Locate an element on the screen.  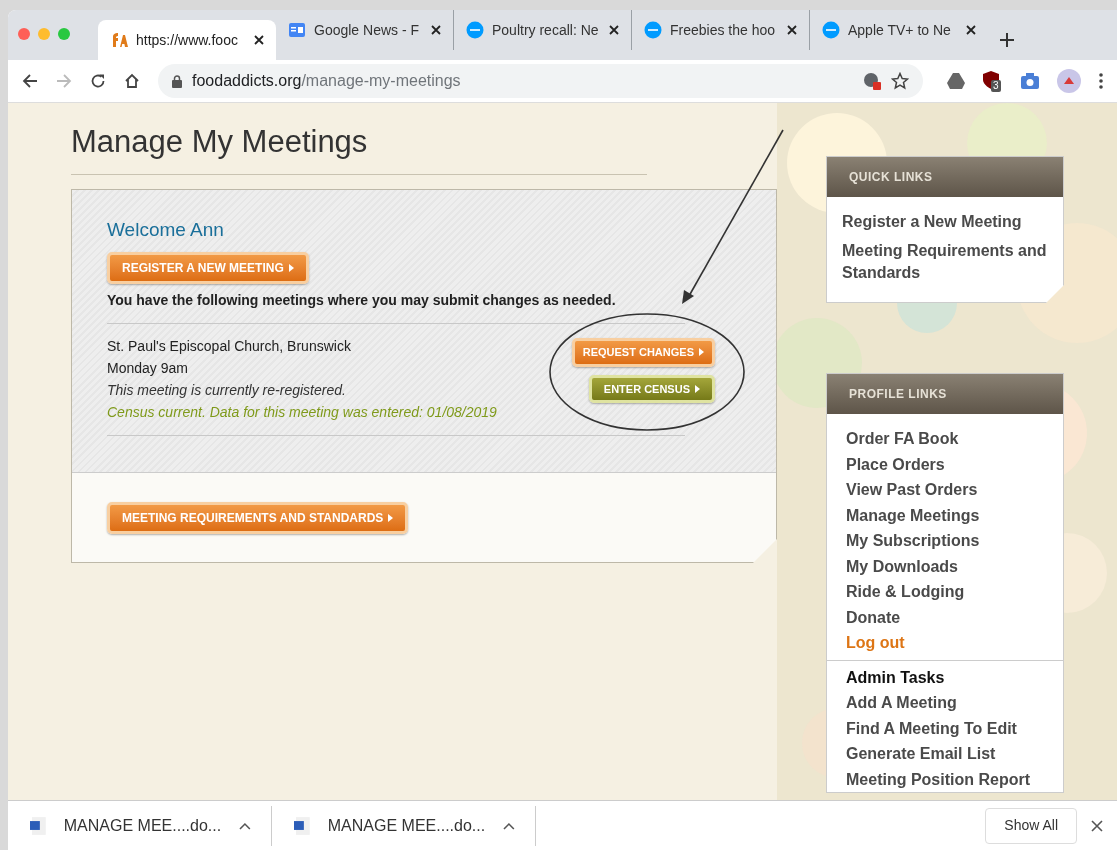
admin-heading: Admin Tasks is located at coordinates (945, 674).